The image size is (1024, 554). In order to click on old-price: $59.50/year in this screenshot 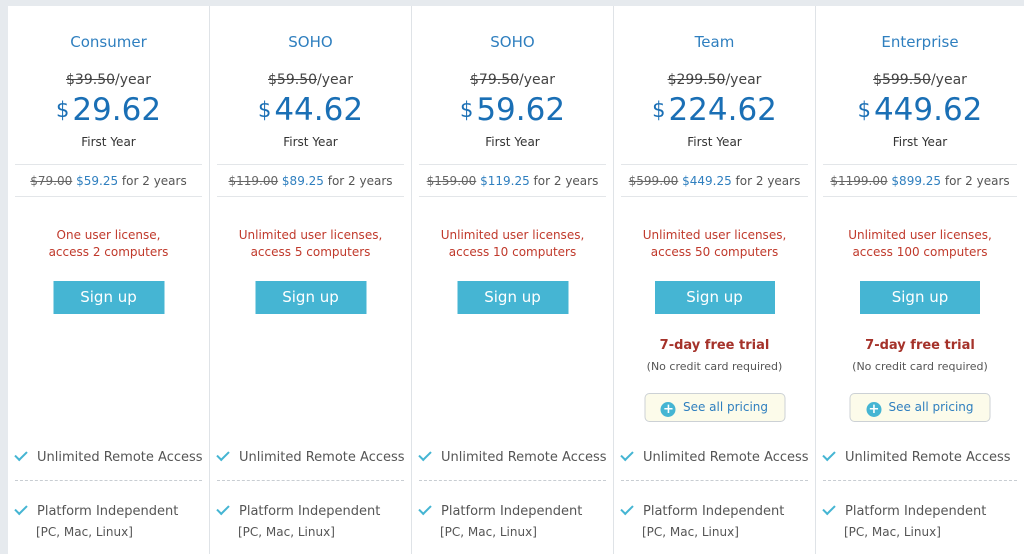, I will do `click(310, 80)`.